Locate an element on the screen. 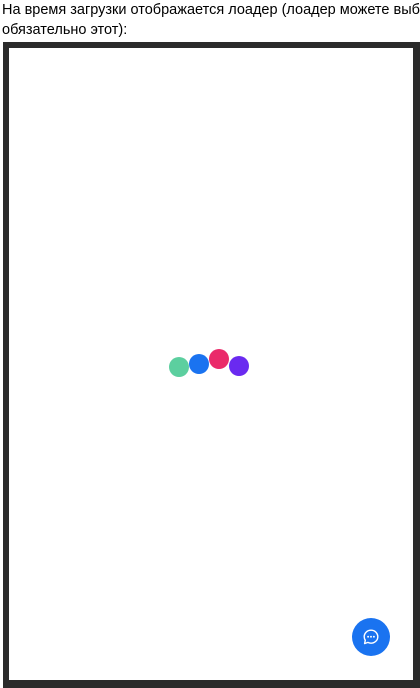 The image size is (420, 688). caption-line-2: обязательно этот): is located at coordinates (65, 30).